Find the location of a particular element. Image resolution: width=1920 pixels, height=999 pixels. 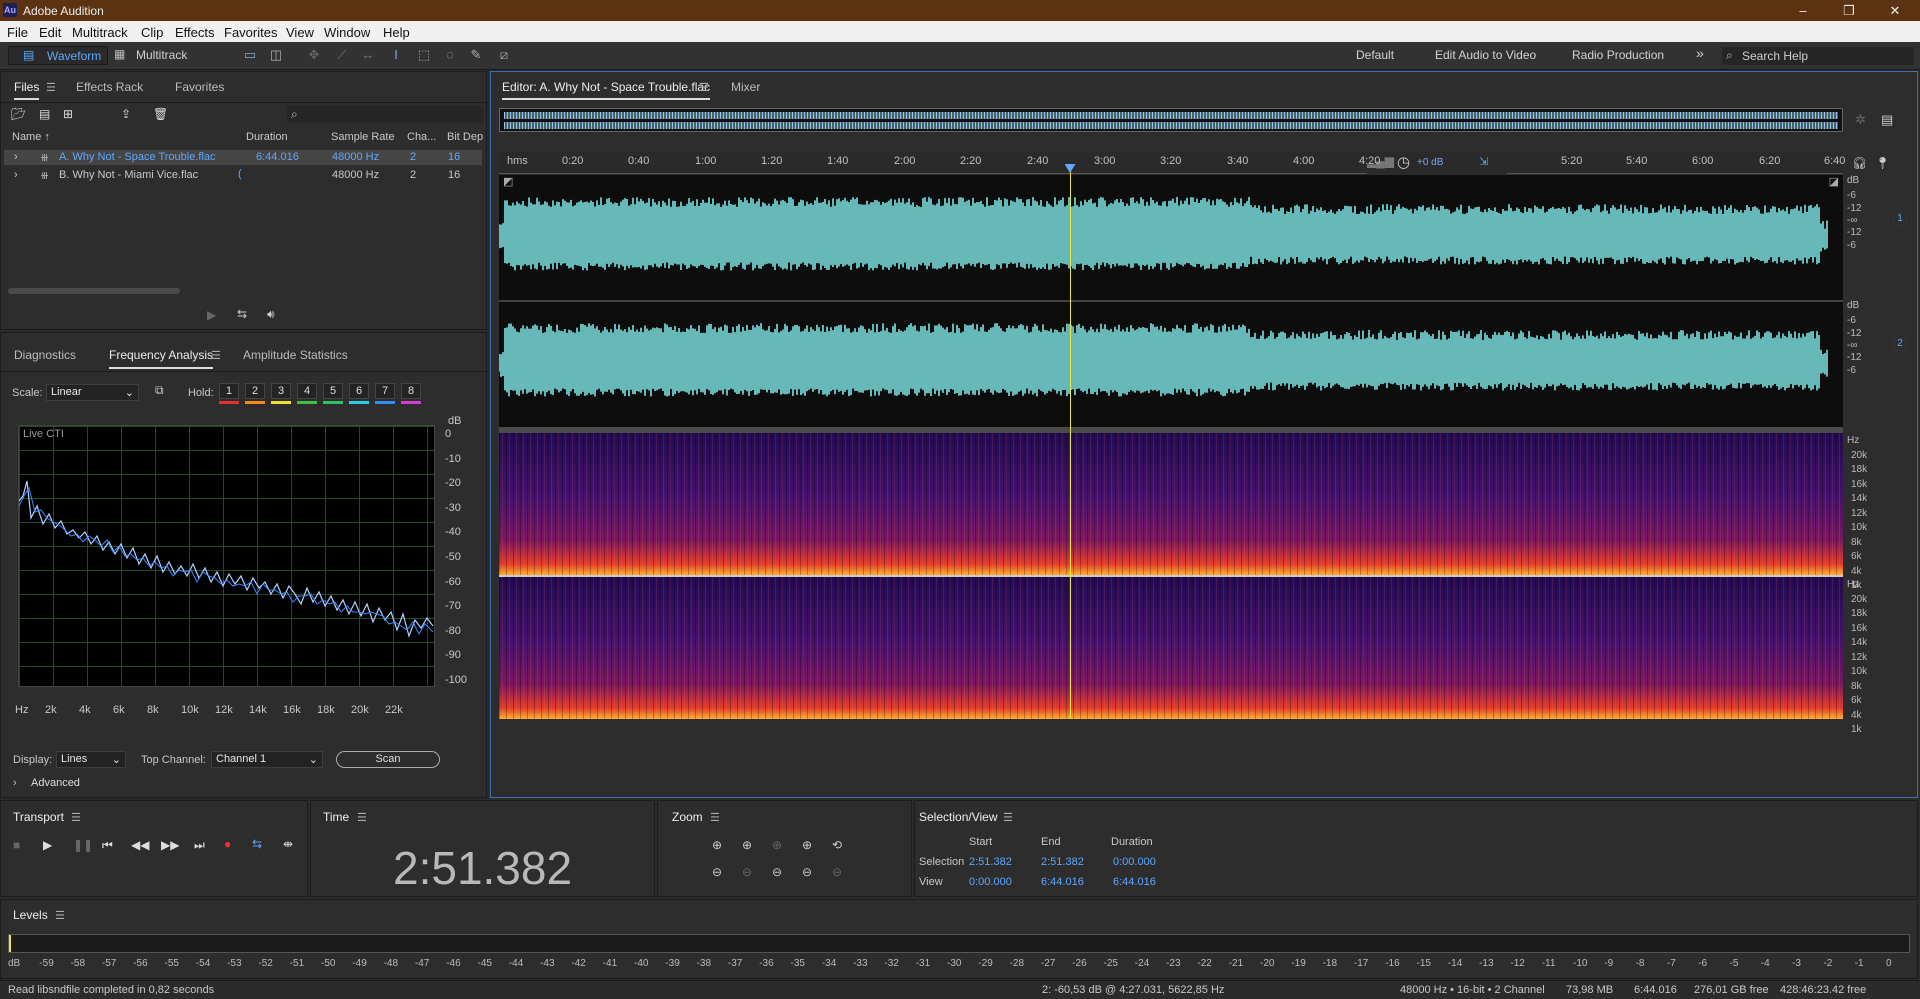

resize-corner-icon: ◩ is located at coordinates (508, 181).